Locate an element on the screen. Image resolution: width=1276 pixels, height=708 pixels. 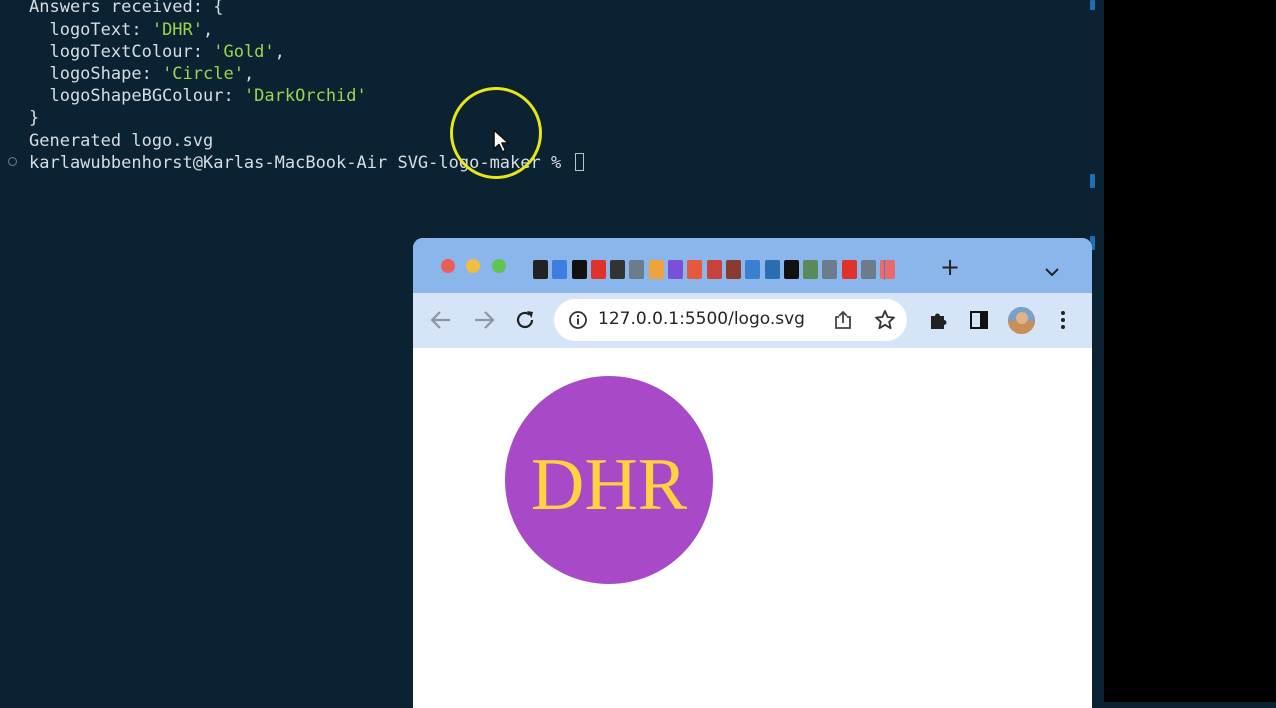
value-logotext: 'DHR' is located at coordinates (177, 30).